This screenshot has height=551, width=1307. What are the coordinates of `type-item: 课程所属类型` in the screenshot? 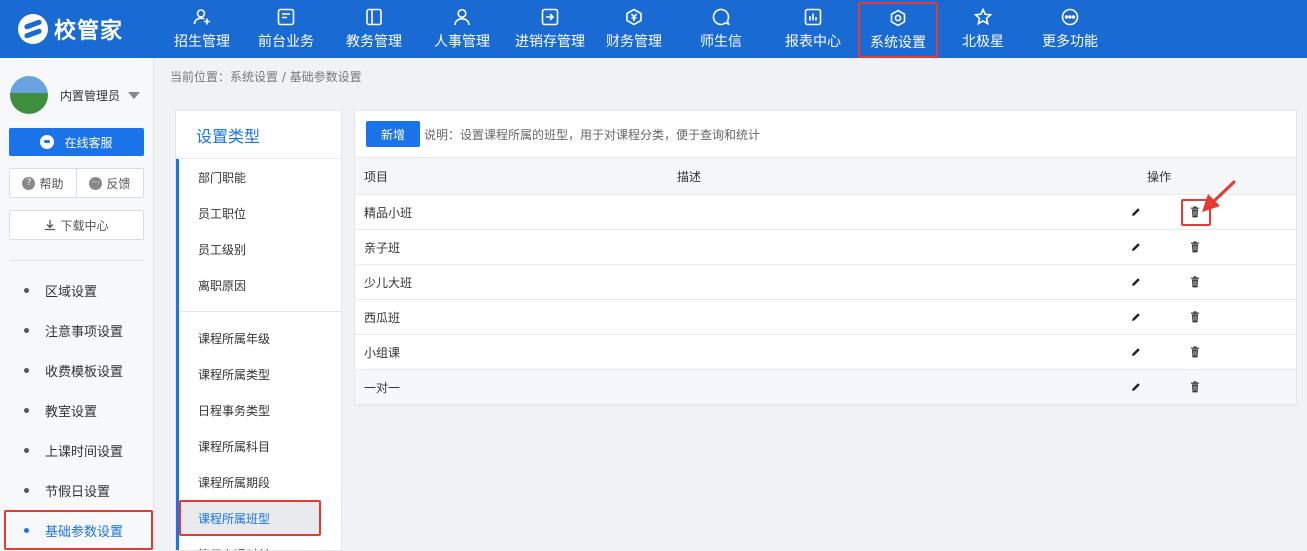 It's located at (260, 374).